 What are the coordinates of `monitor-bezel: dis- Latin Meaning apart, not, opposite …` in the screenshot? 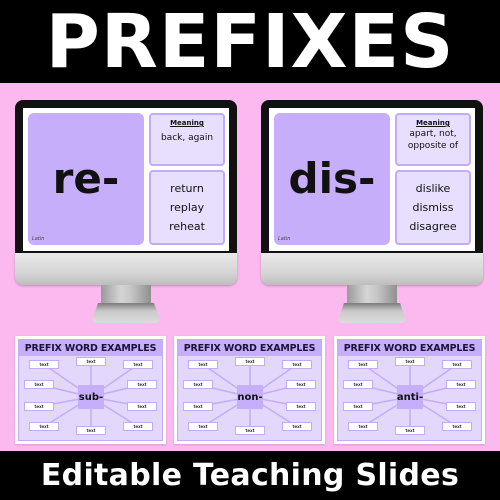 It's located at (372, 177).